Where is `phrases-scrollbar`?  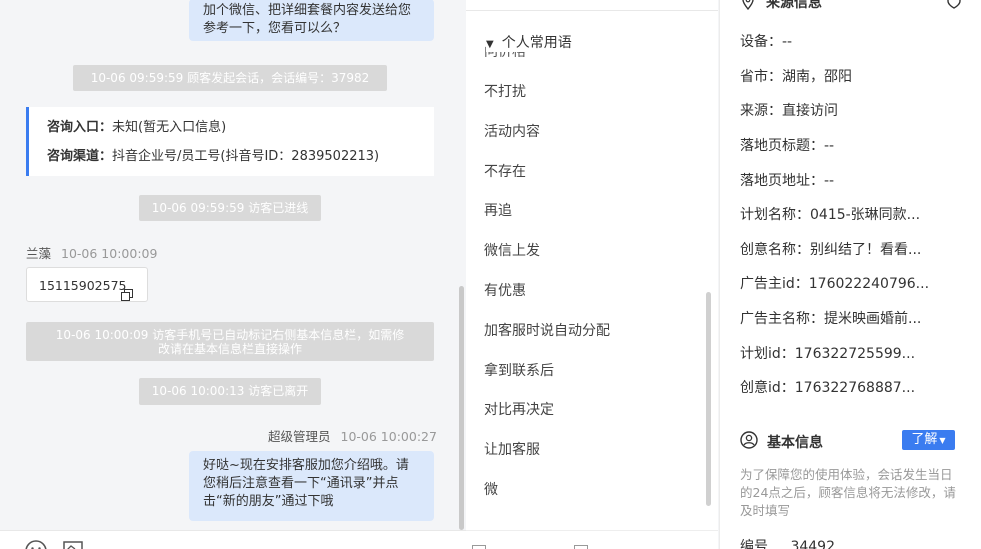
phrases-scrollbar is located at coordinates (708, 399).